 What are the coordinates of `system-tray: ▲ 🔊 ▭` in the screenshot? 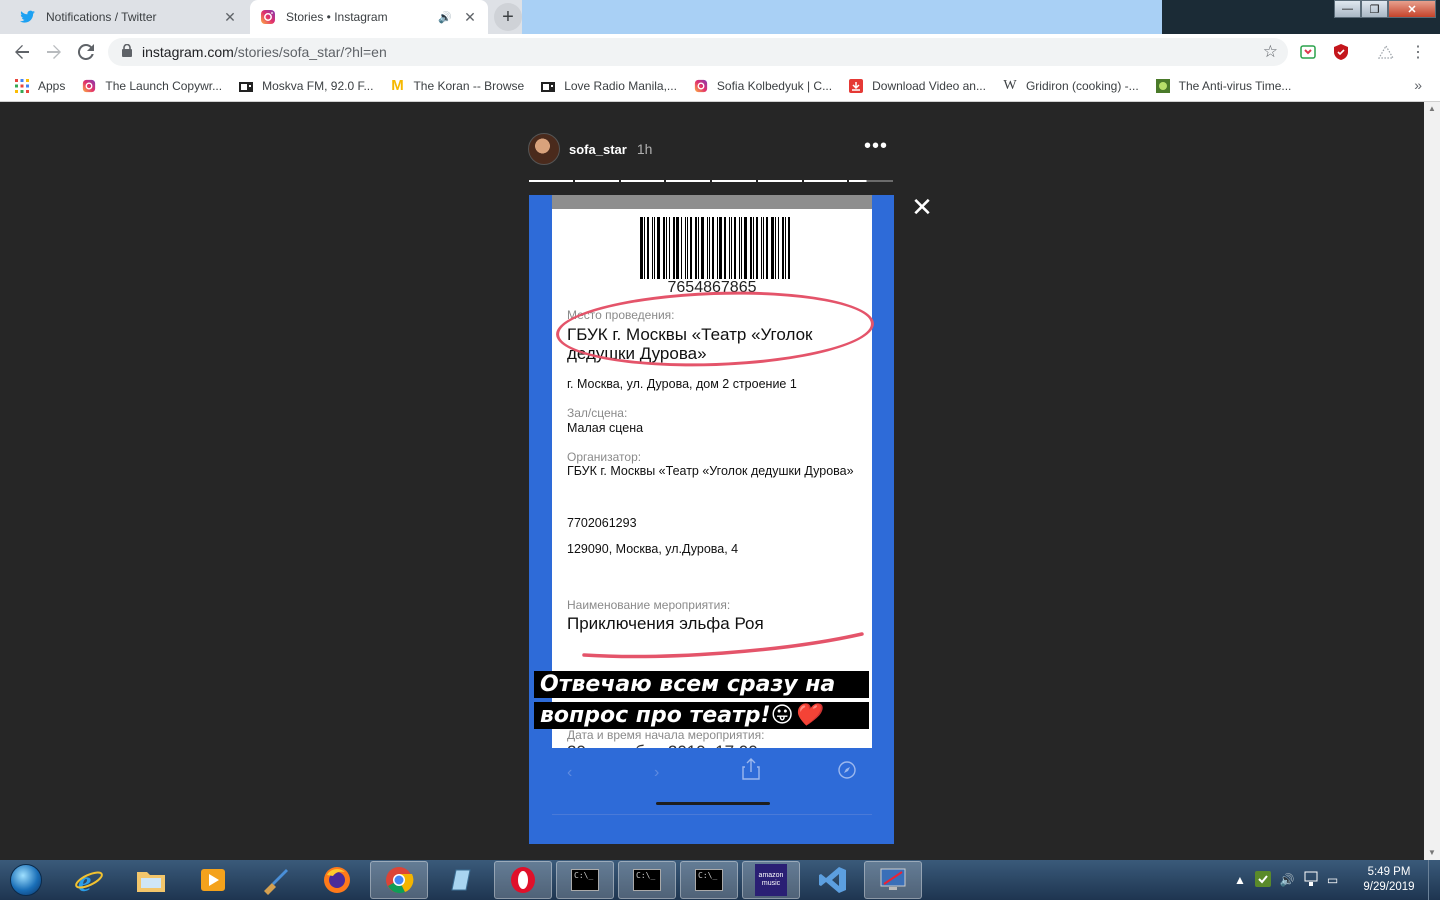 It's located at (1286, 880).